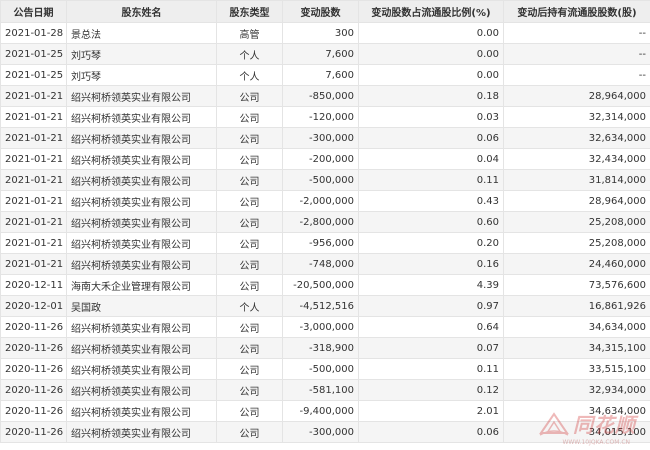 This screenshot has height=450, width=650. Describe the element at coordinates (249, 33) in the screenshot. I see `cell-holder-type: 高管` at that location.